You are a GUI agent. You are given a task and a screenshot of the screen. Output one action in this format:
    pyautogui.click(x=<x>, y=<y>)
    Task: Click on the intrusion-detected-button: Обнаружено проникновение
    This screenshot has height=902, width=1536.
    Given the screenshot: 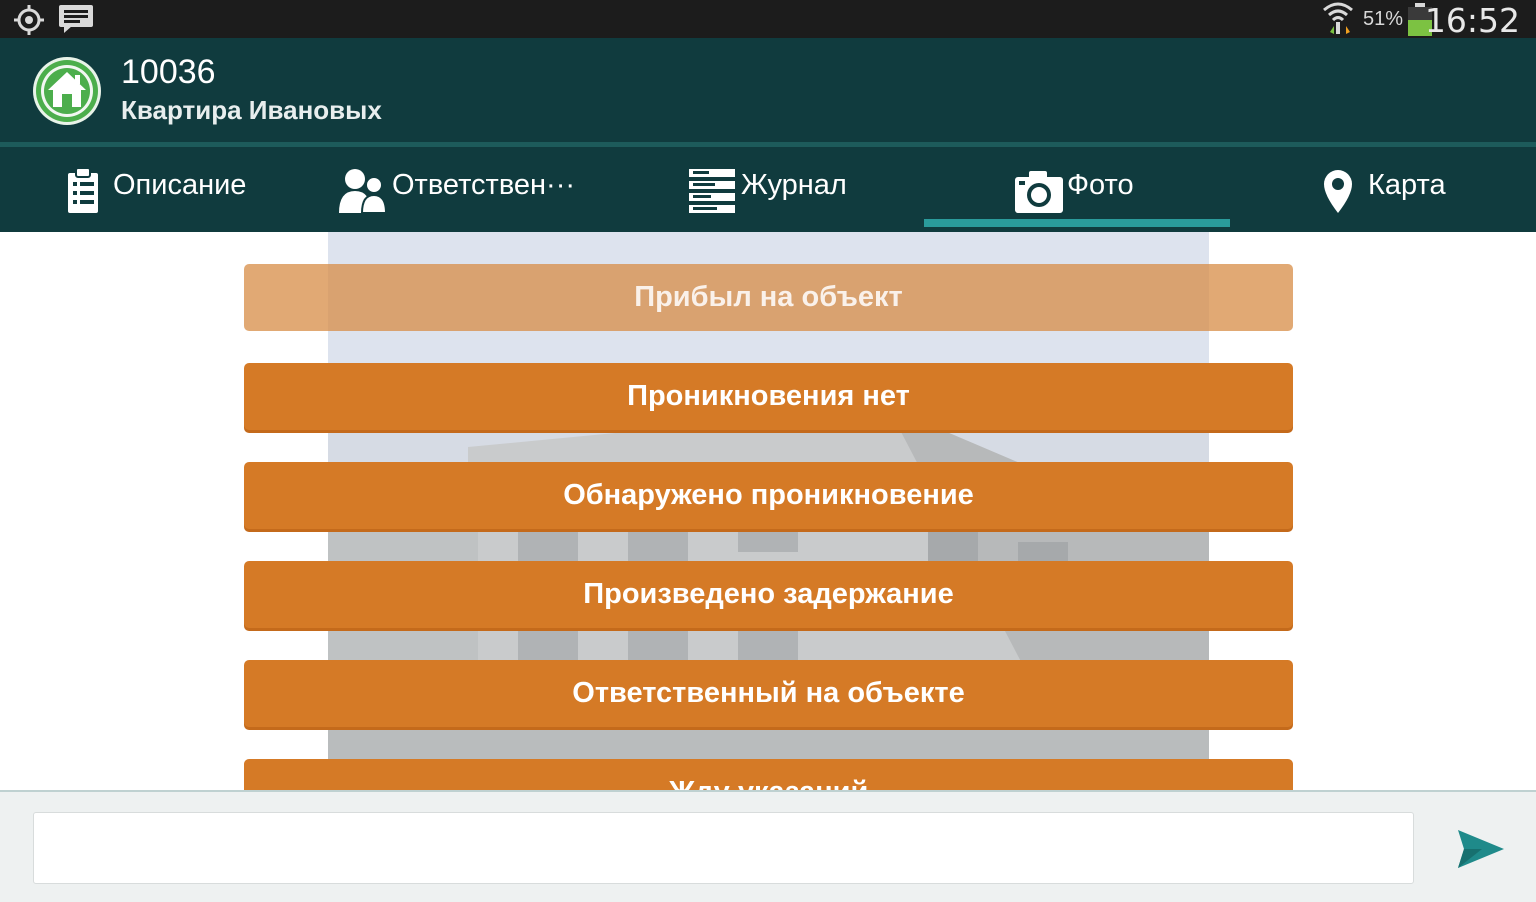 What is the action you would take?
    pyautogui.click(x=768, y=495)
    